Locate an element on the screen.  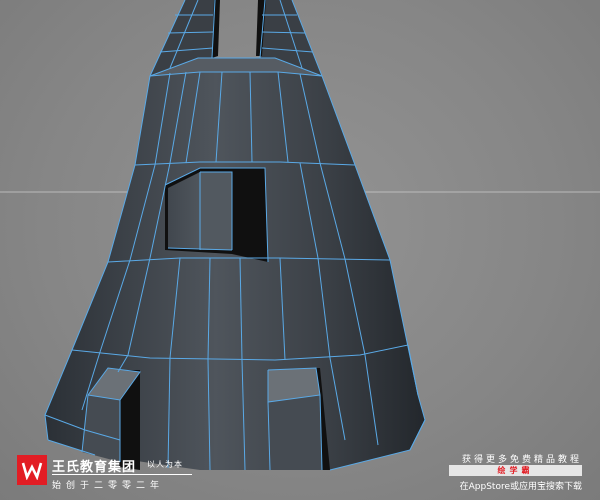
brand-divider is located at coordinates (122, 474).